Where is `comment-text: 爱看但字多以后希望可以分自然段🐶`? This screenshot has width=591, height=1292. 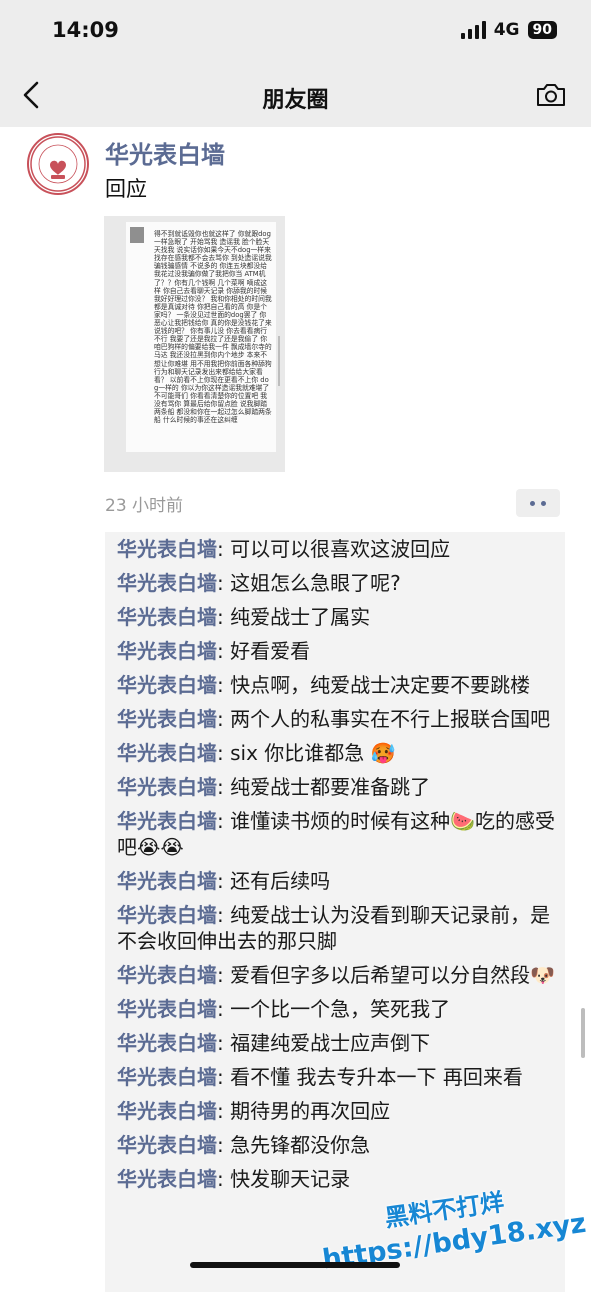 comment-text: 爱看但字多以后希望可以分自然段🐶 is located at coordinates (393, 975).